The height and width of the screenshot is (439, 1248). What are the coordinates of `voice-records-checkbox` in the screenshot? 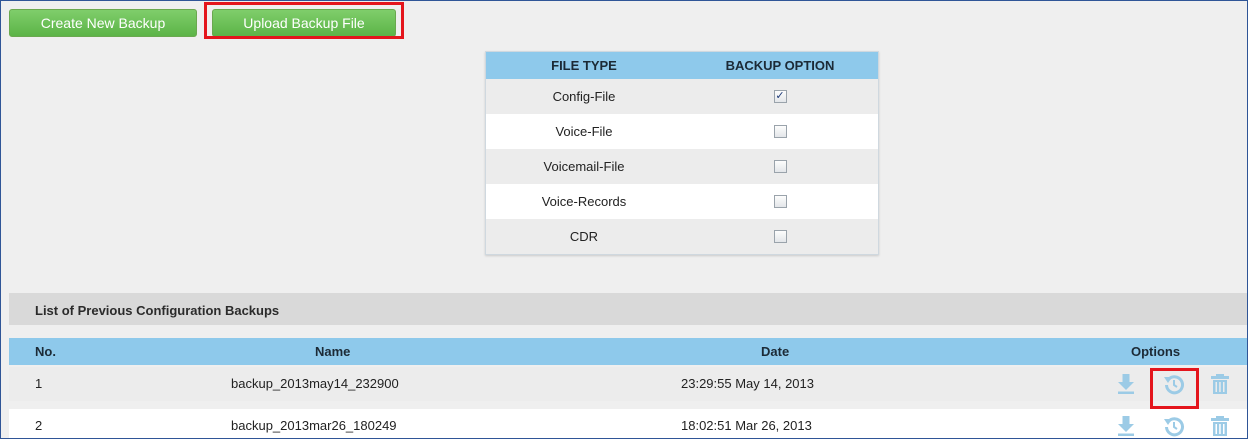 It's located at (780, 202).